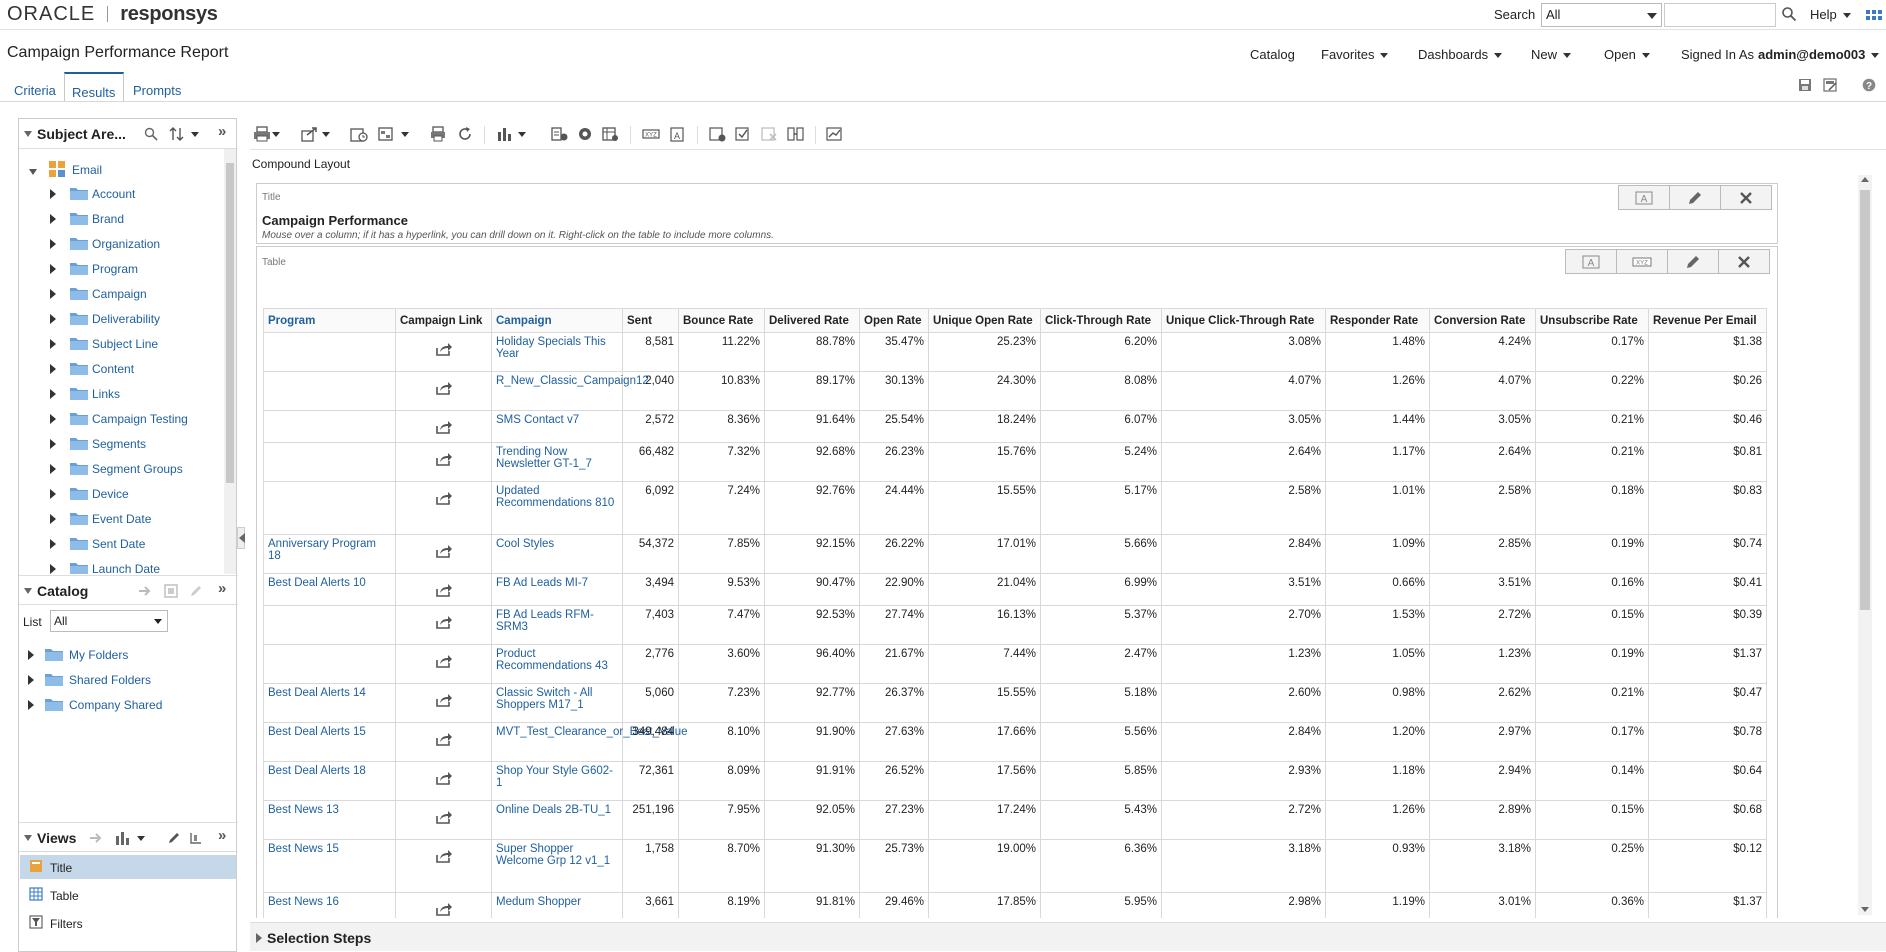 This screenshot has width=1886, height=952. Describe the element at coordinates (387, 134) in the screenshot. I see `add-to-dashboard-icon` at that location.